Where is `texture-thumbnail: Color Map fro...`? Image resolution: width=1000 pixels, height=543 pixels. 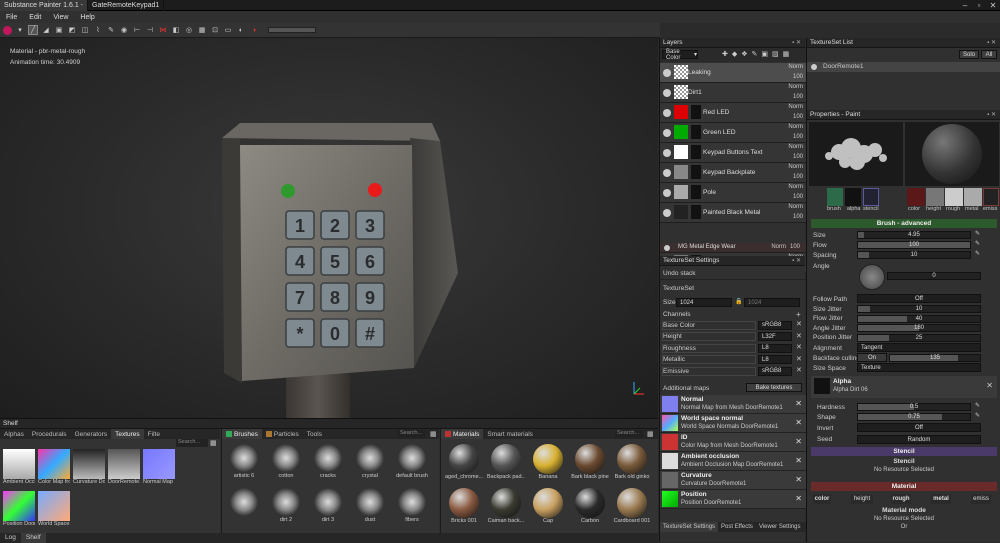 texture-thumbnail: Color Map fro... is located at coordinates (54, 469).